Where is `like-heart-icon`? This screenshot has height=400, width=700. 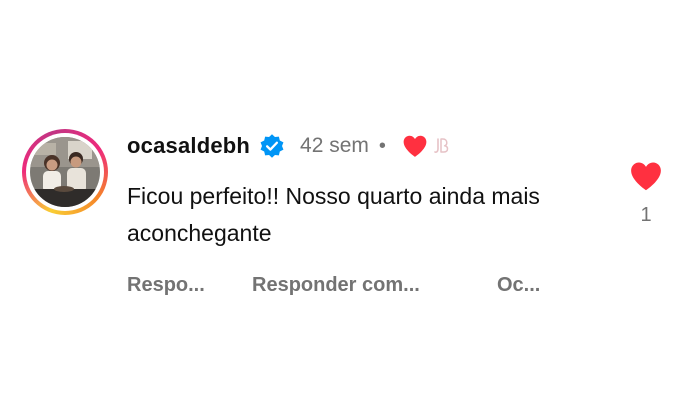 like-heart-icon is located at coordinates (646, 176).